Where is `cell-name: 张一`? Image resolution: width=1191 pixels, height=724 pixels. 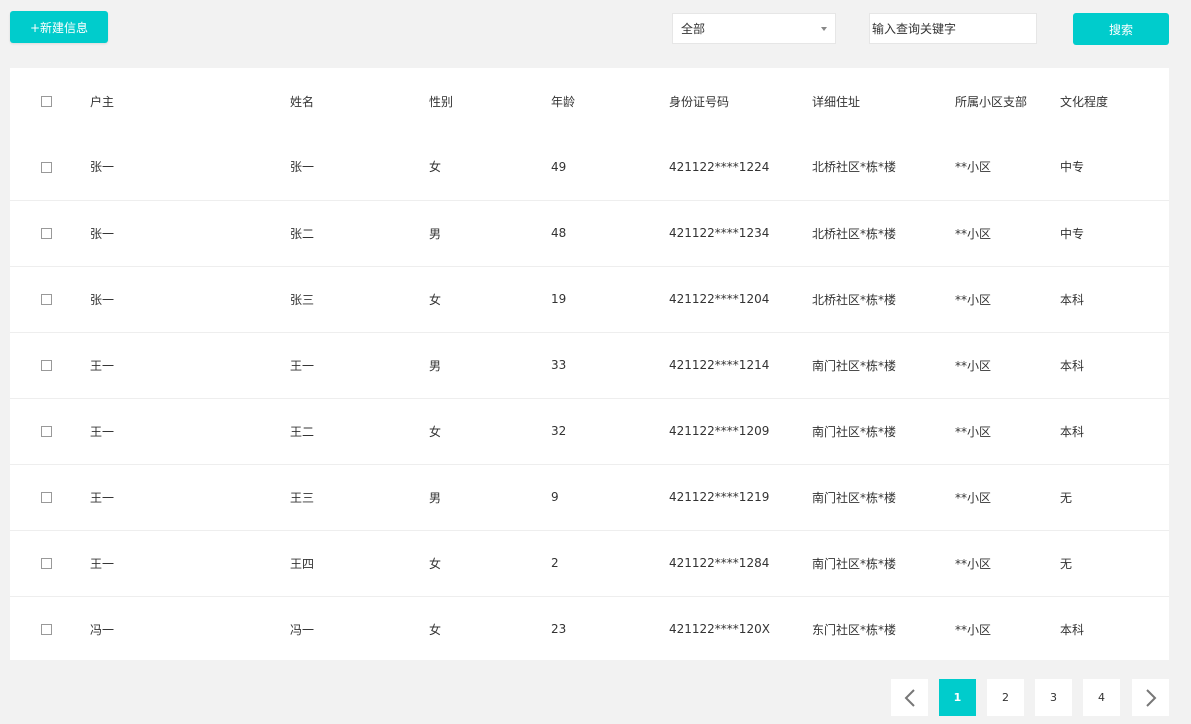
cell-name: 张一 is located at coordinates (302, 167).